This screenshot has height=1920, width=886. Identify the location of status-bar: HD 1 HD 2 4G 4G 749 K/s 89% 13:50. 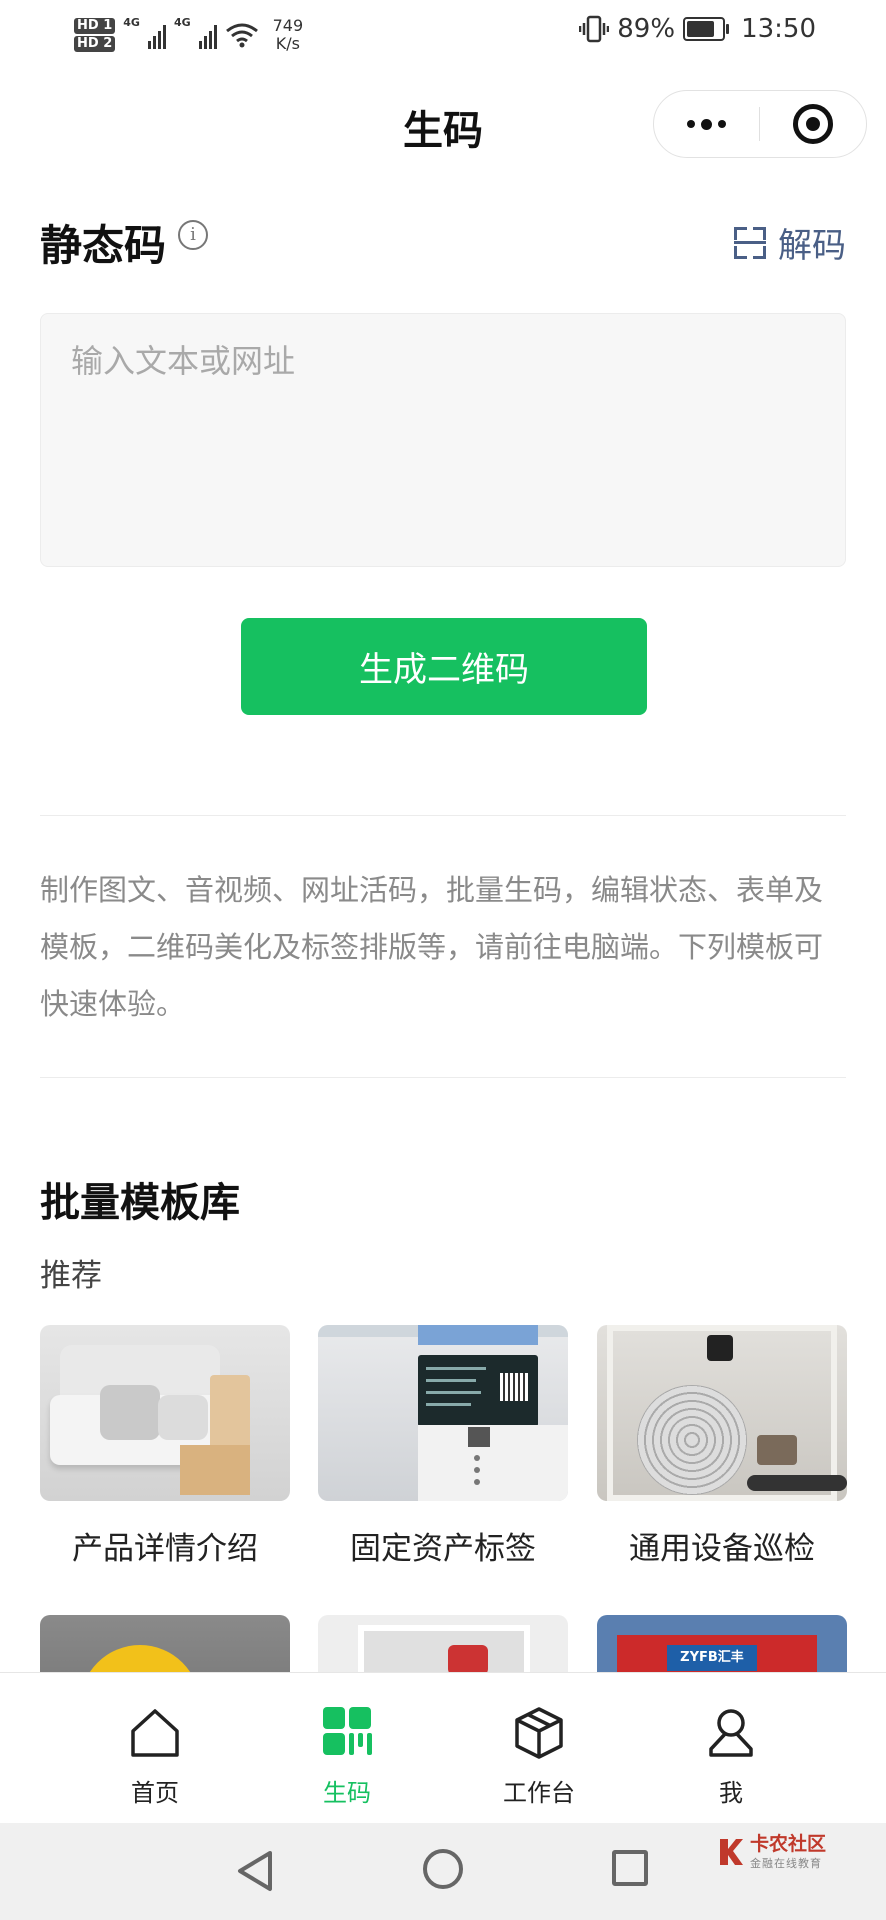
(443, 35).